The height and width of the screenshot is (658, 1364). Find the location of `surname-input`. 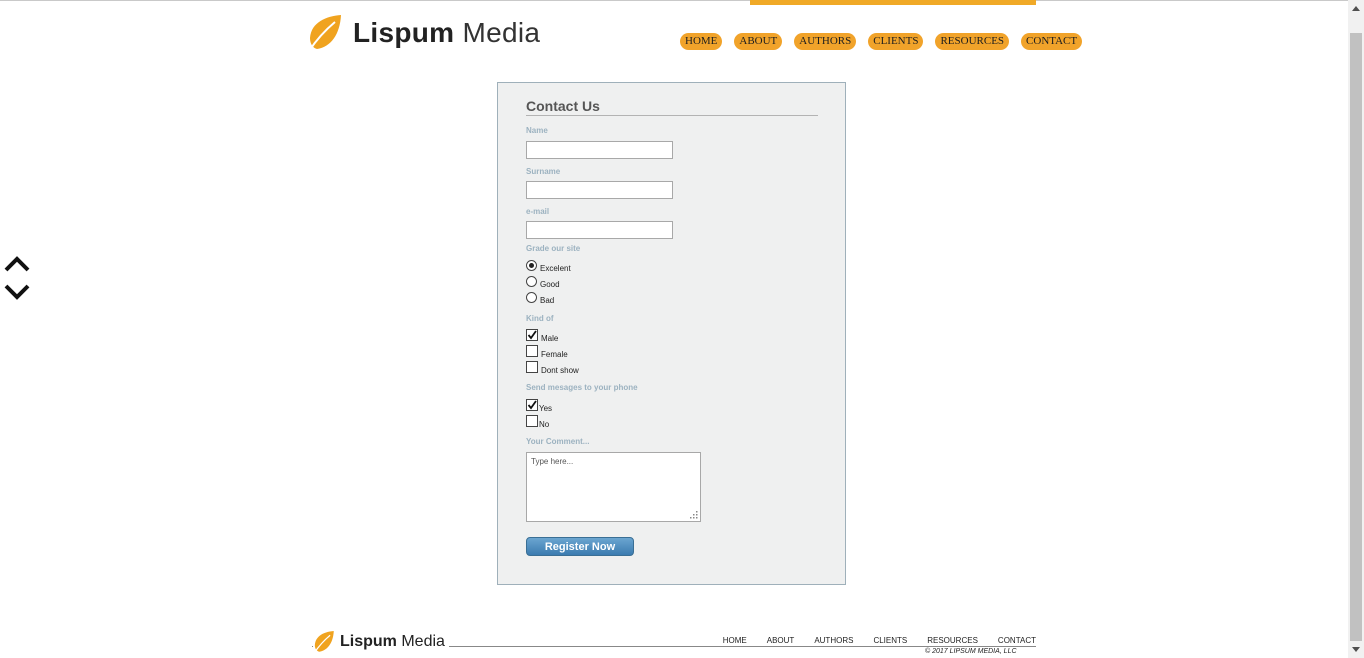

surname-input is located at coordinates (599, 190).